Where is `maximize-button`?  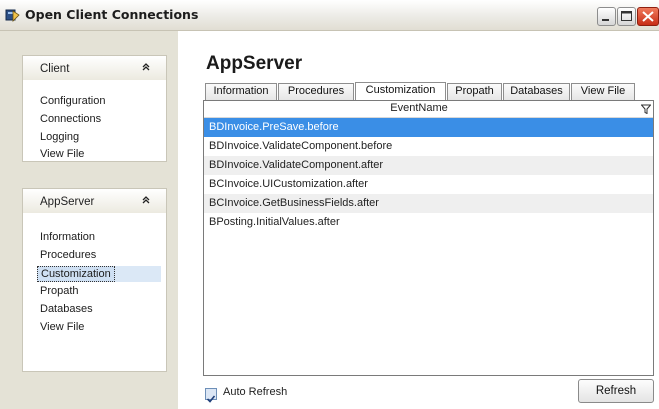 maximize-button is located at coordinates (626, 16).